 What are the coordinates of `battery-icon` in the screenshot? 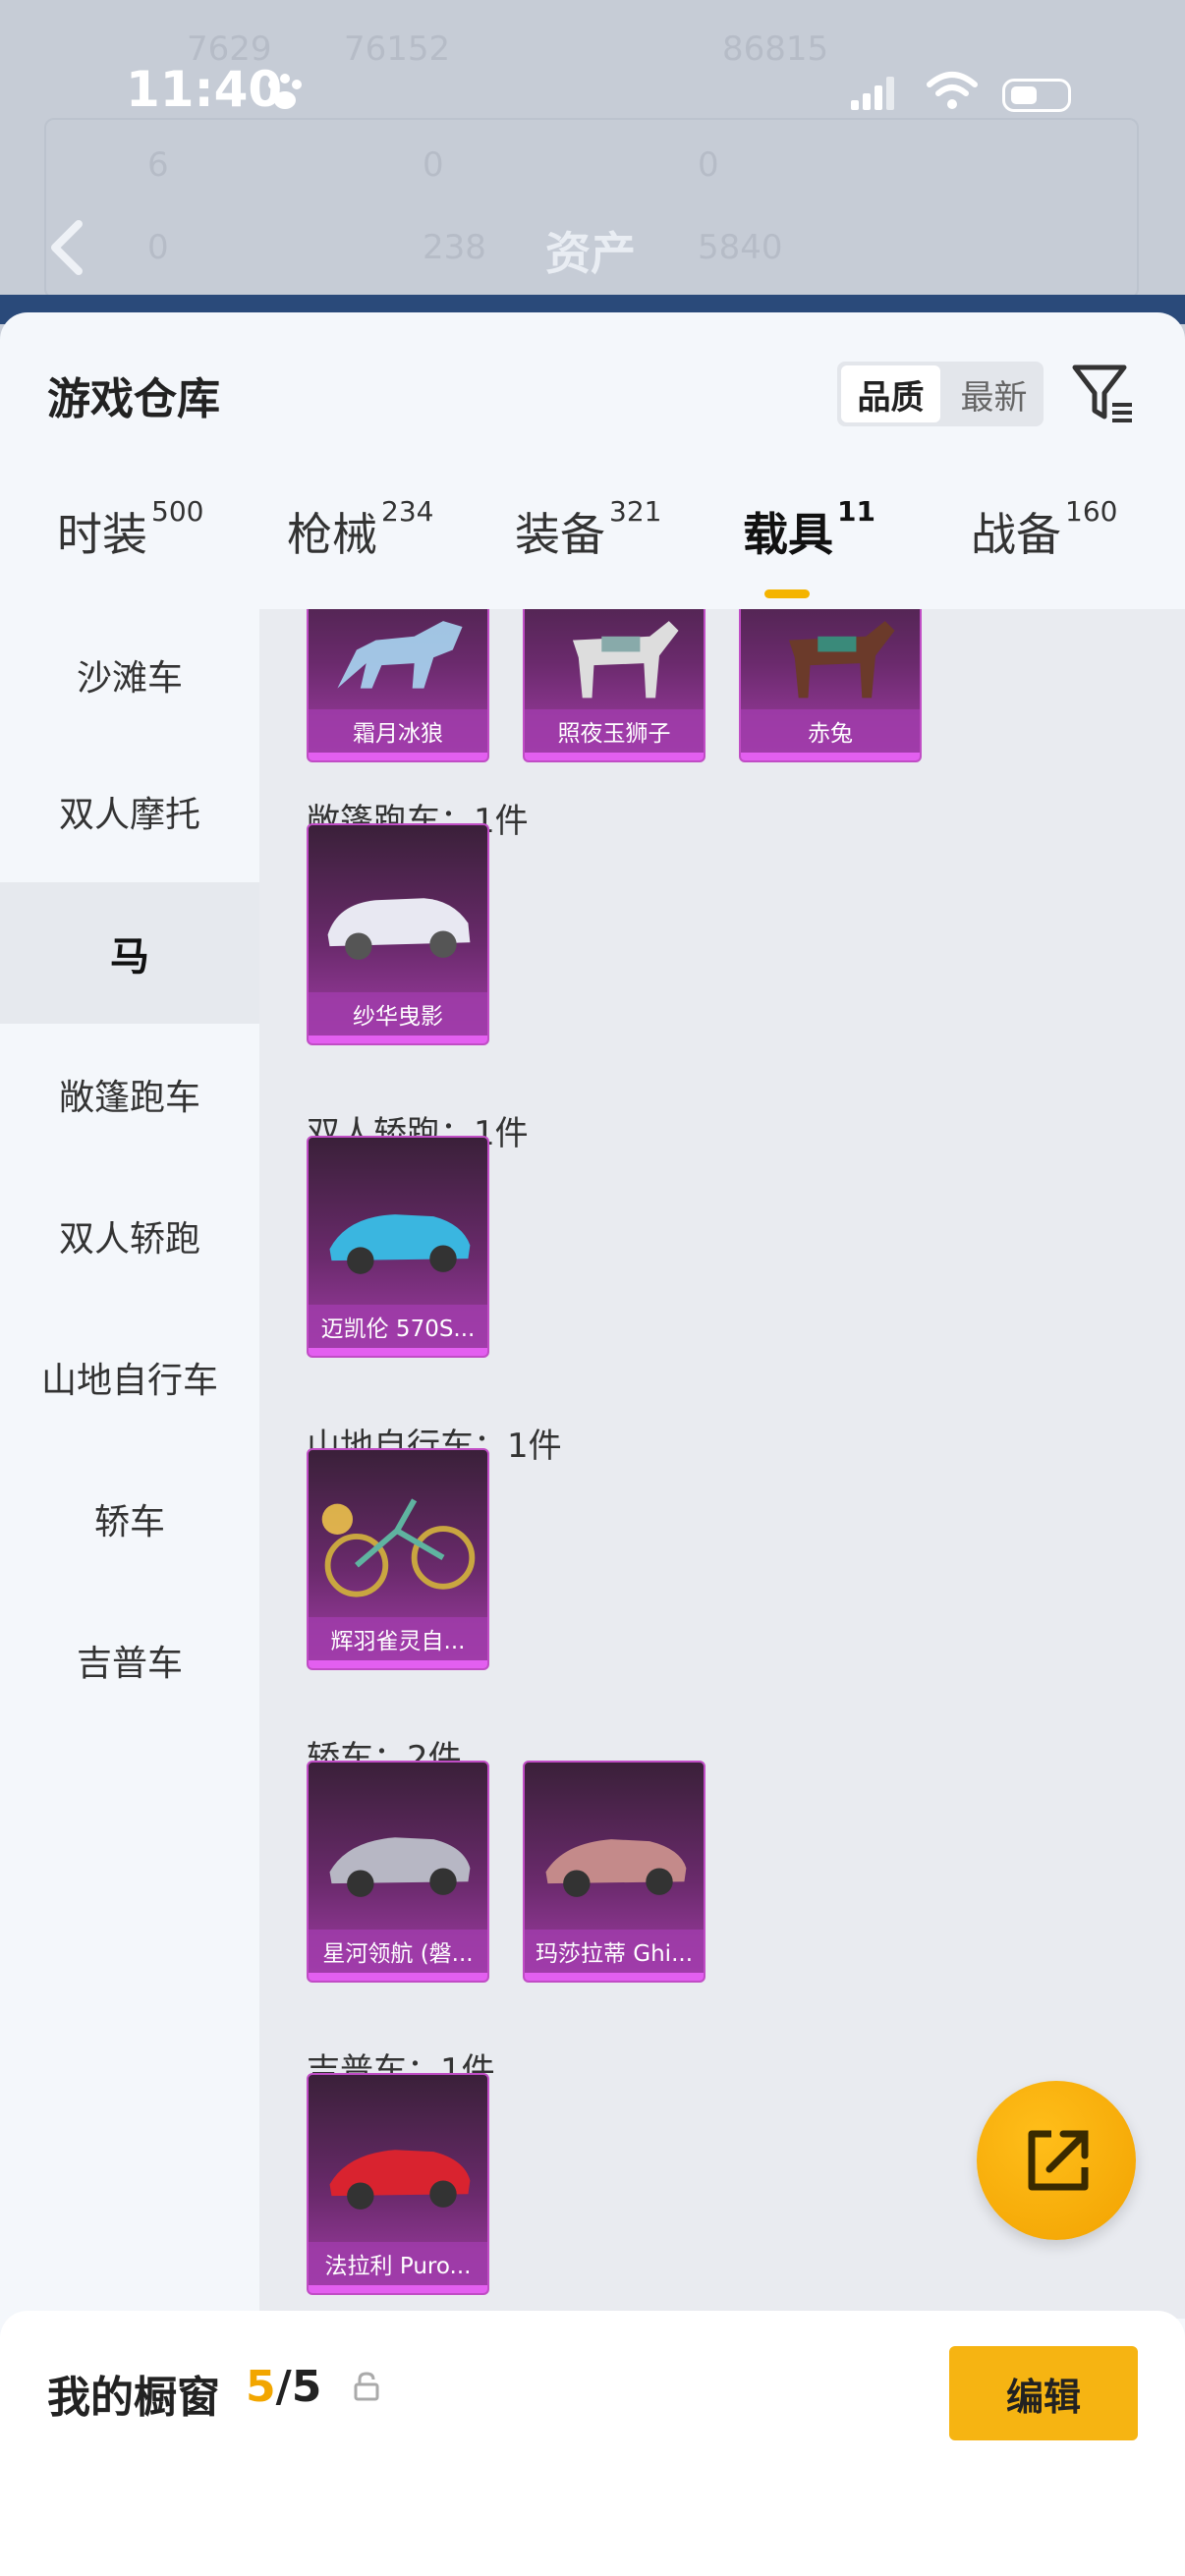 It's located at (1037, 95).